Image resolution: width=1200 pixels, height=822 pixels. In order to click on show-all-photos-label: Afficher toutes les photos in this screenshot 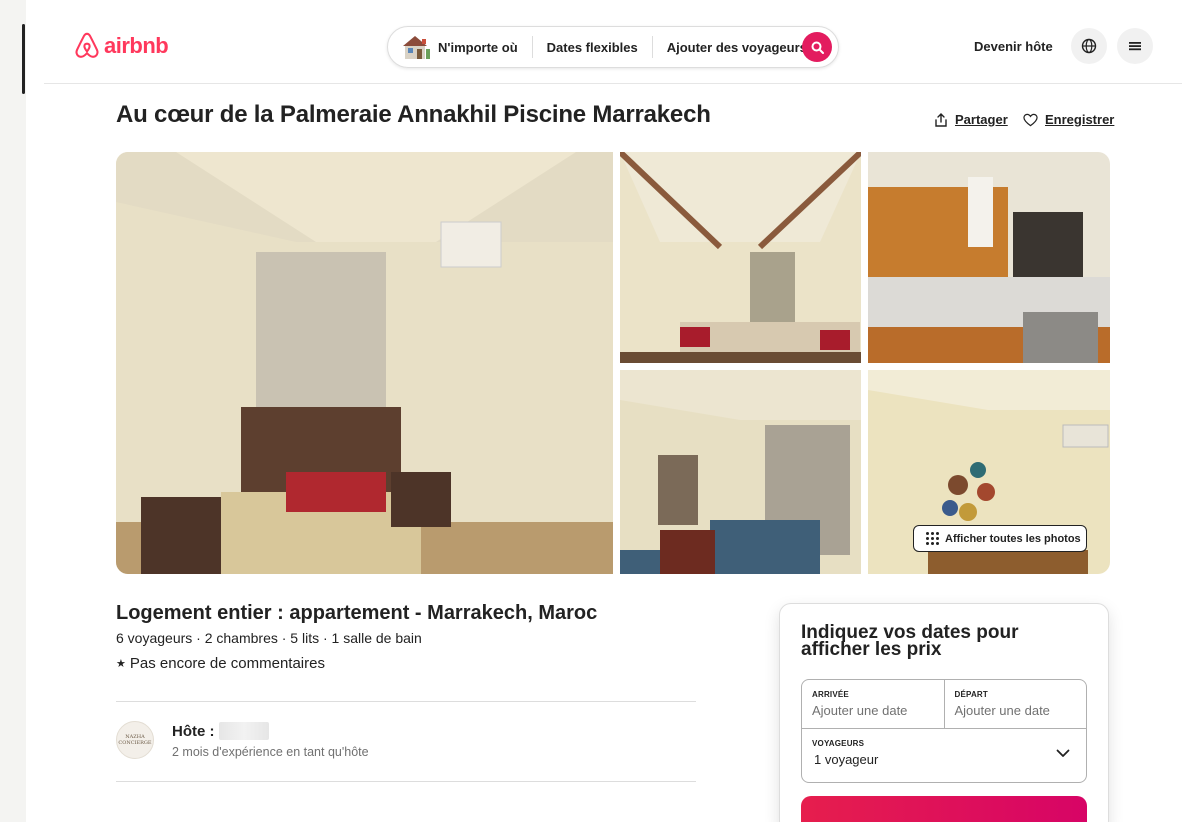, I will do `click(1013, 538)`.